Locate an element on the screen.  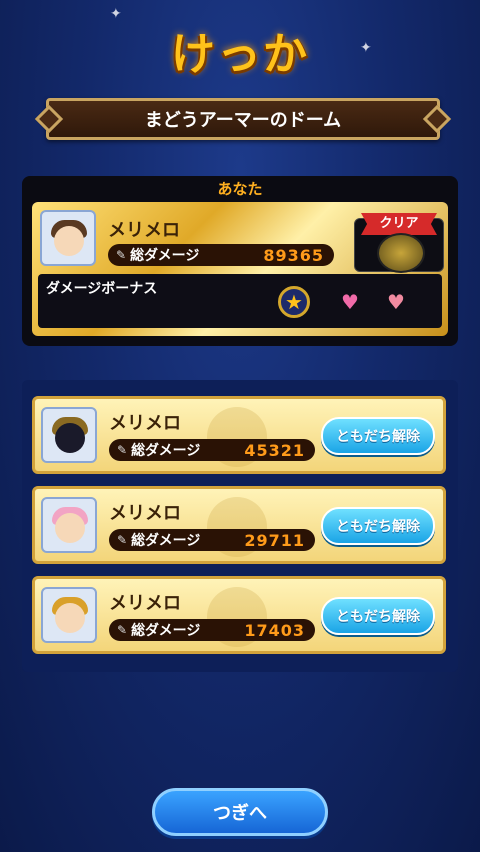
total-damage-bar: ✎ 総ダメージ 89365 is located at coordinates (221, 255).